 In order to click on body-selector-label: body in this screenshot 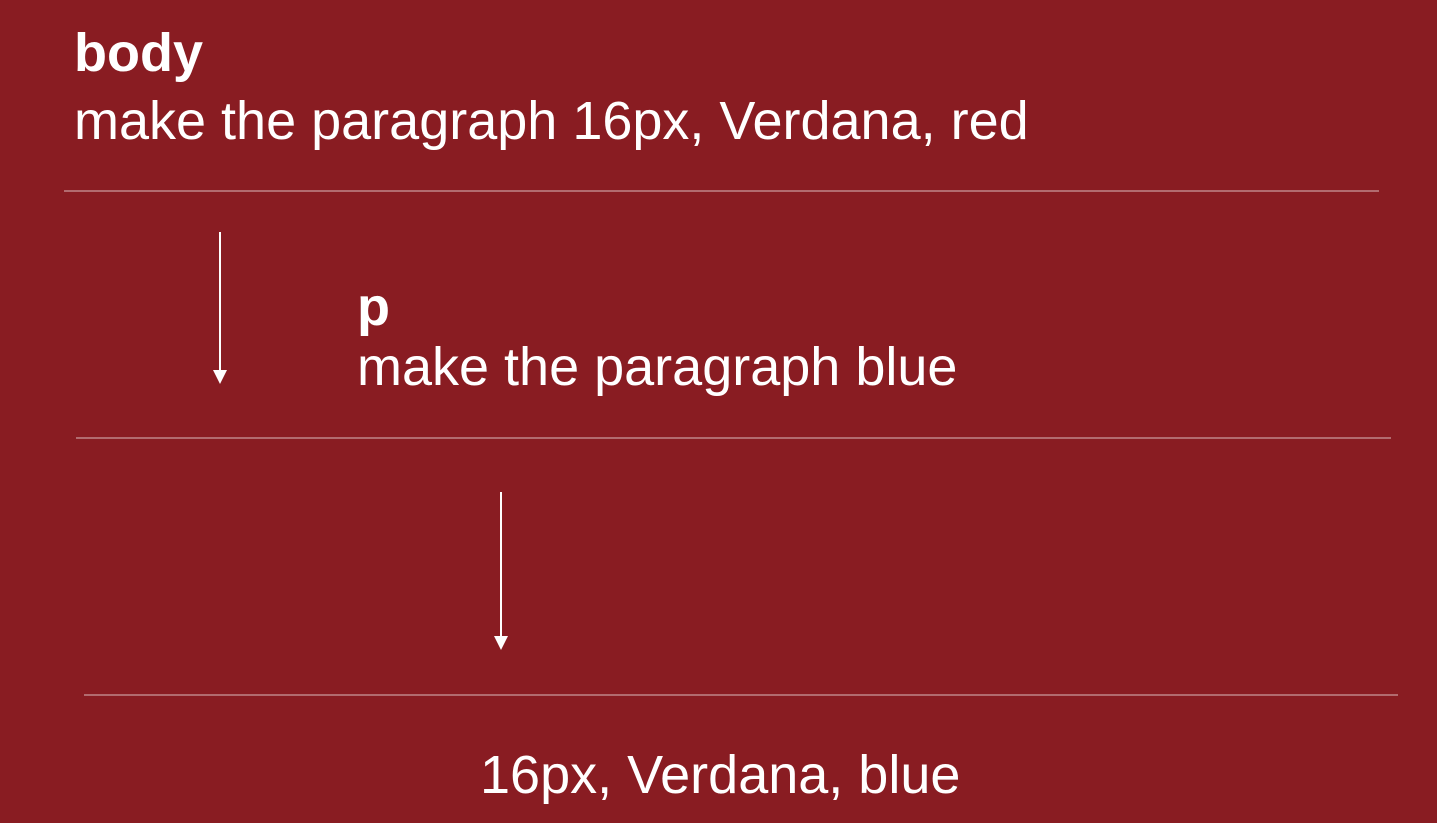, I will do `click(138, 53)`.